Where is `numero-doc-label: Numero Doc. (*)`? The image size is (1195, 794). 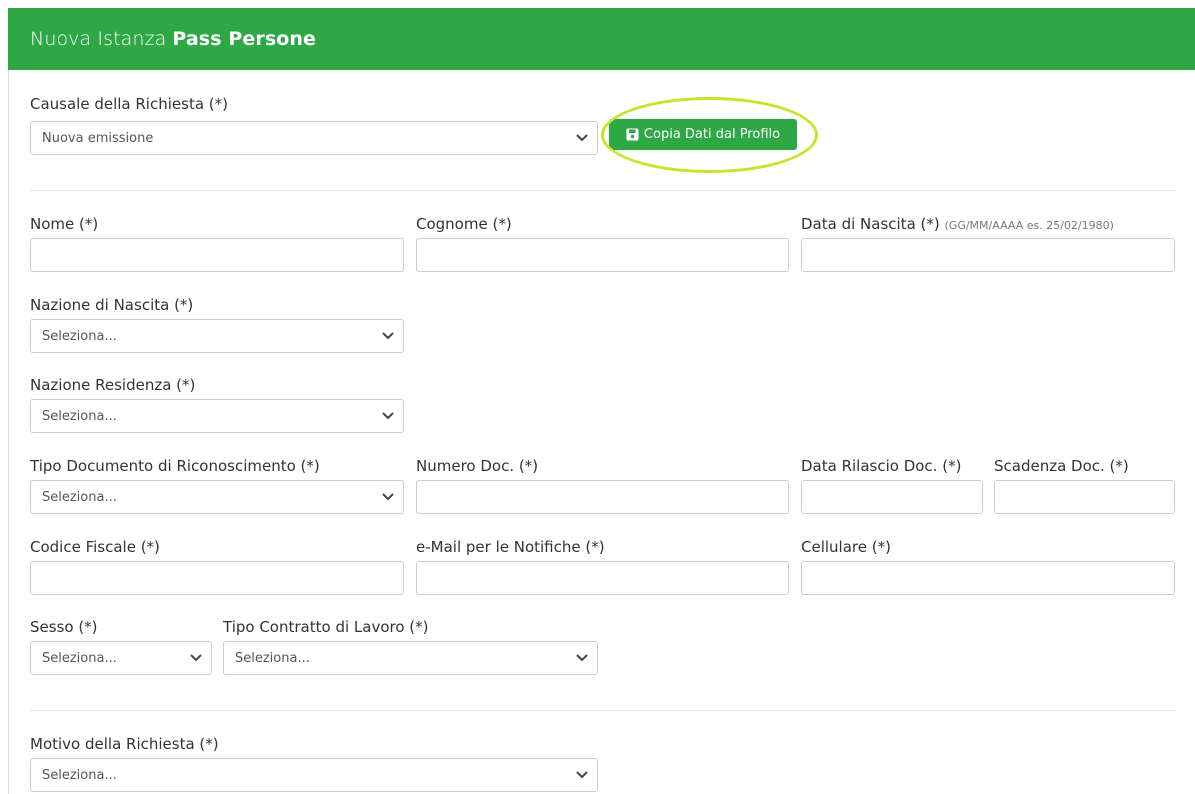
numero-doc-label: Numero Doc. (*) is located at coordinates (477, 466).